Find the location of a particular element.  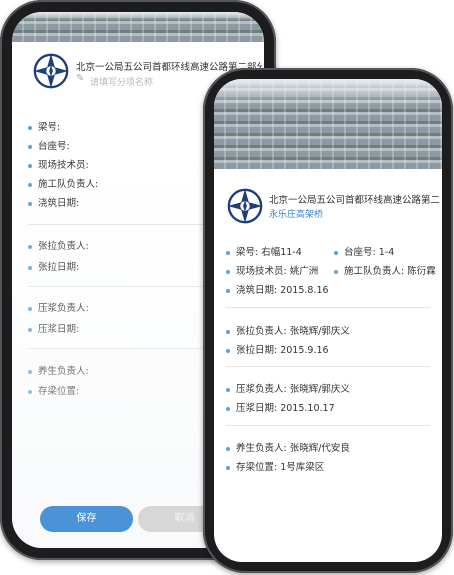

bridge-name-input: 请填写分项名称 is located at coordinates (121, 81).